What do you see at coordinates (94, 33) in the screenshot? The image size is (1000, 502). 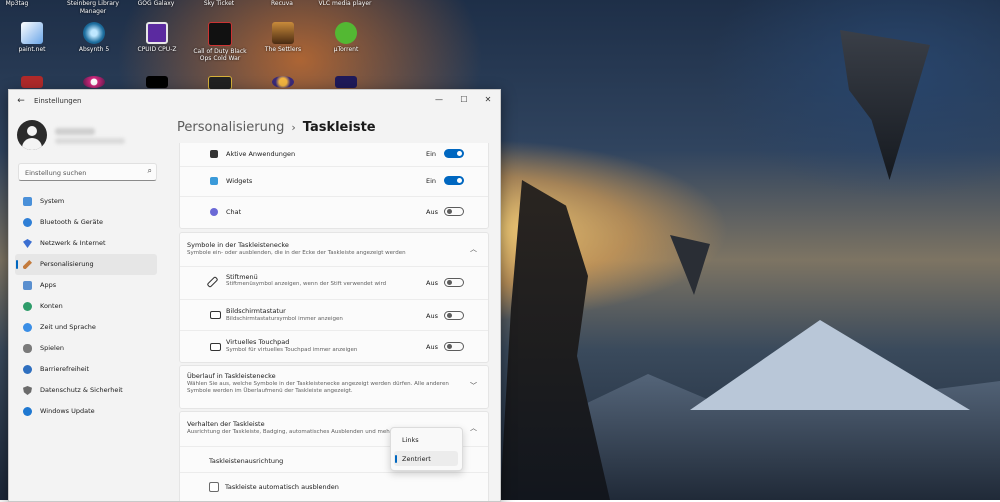 I see `absynth-icon` at bounding box center [94, 33].